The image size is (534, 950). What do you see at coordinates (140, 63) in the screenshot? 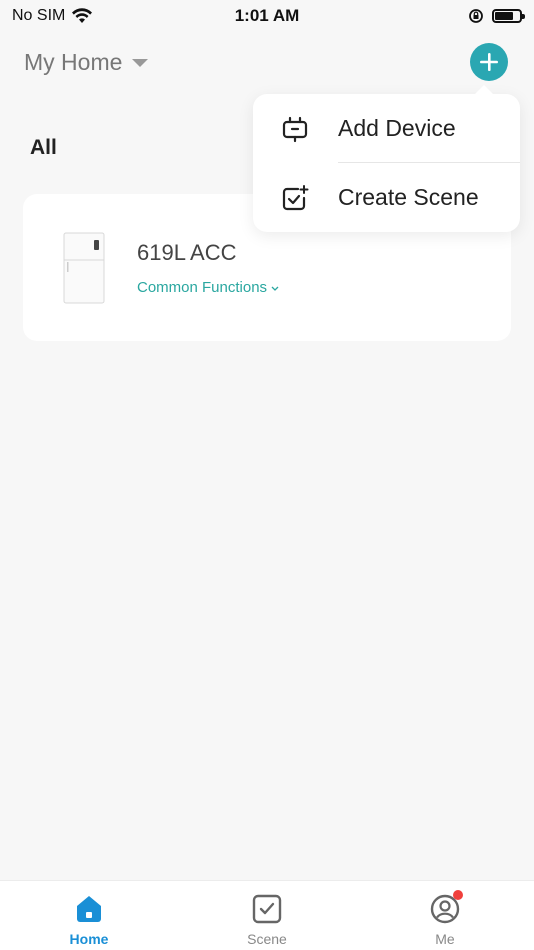
I see `caret-down-icon` at bounding box center [140, 63].